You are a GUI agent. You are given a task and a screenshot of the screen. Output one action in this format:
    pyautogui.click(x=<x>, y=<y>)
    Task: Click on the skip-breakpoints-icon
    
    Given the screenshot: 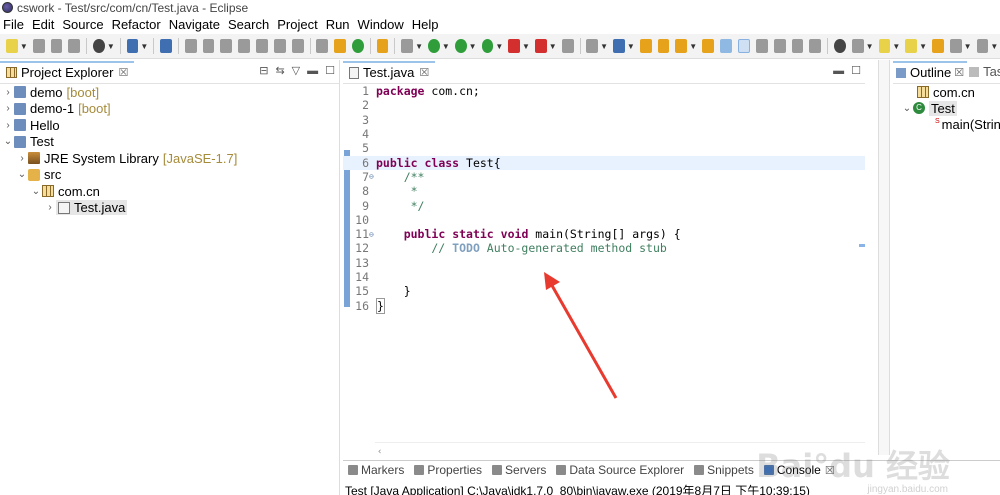 What is the action you would take?
    pyautogui.click(x=166, y=46)
    